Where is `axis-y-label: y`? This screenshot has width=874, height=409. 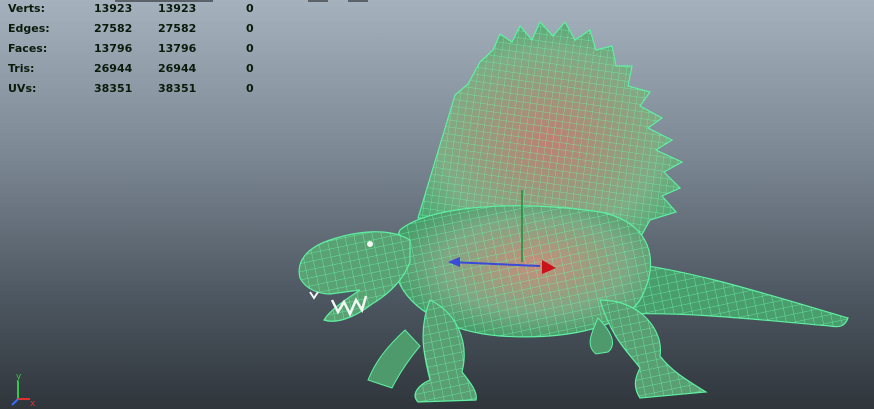 axis-y-label: y is located at coordinates (19, 377).